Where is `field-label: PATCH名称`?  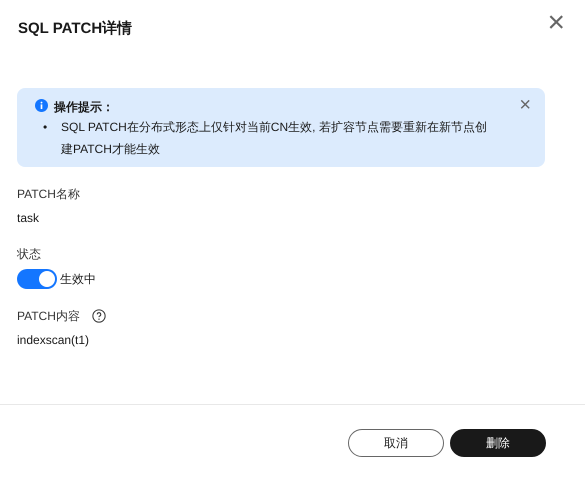 field-label: PATCH名称 is located at coordinates (48, 194).